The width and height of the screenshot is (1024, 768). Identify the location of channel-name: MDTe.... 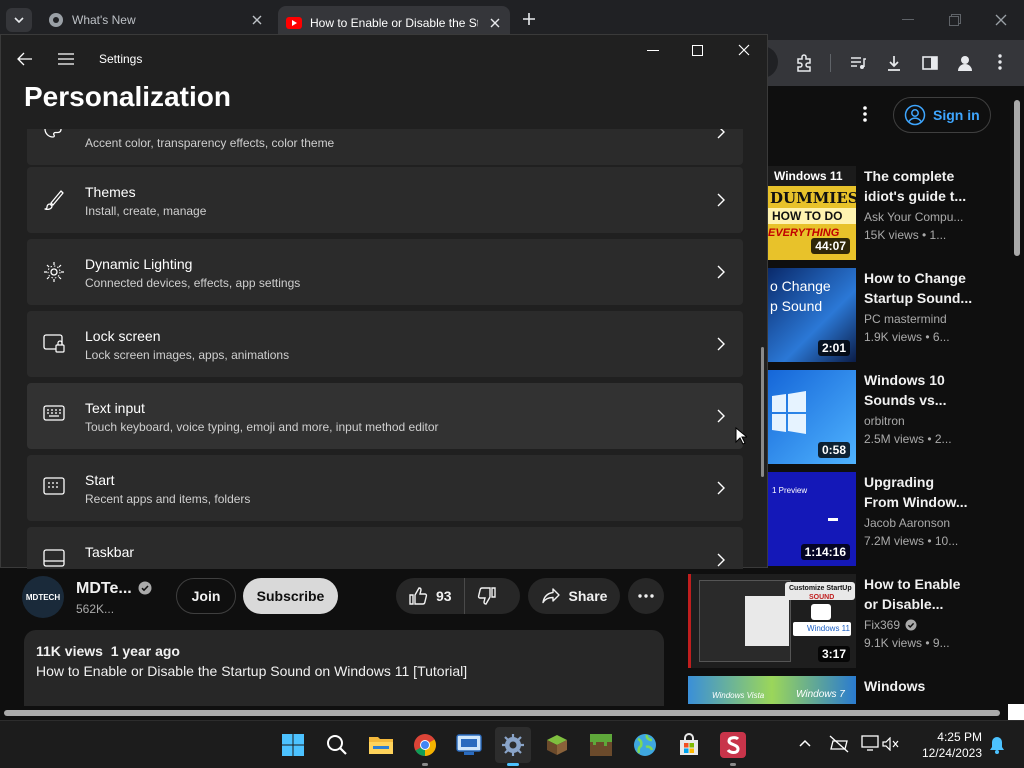
(104, 589).